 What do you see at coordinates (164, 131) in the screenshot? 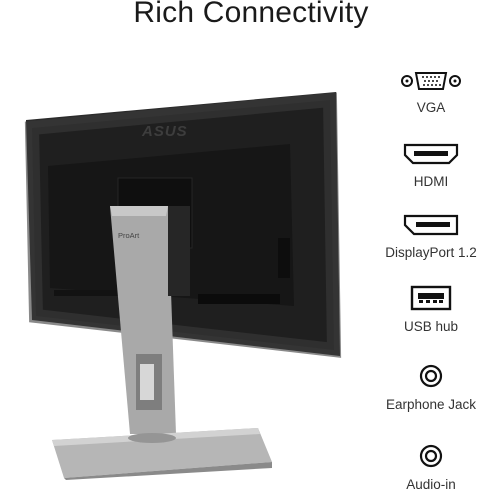
I see `brand-logo: ASUS` at bounding box center [164, 131].